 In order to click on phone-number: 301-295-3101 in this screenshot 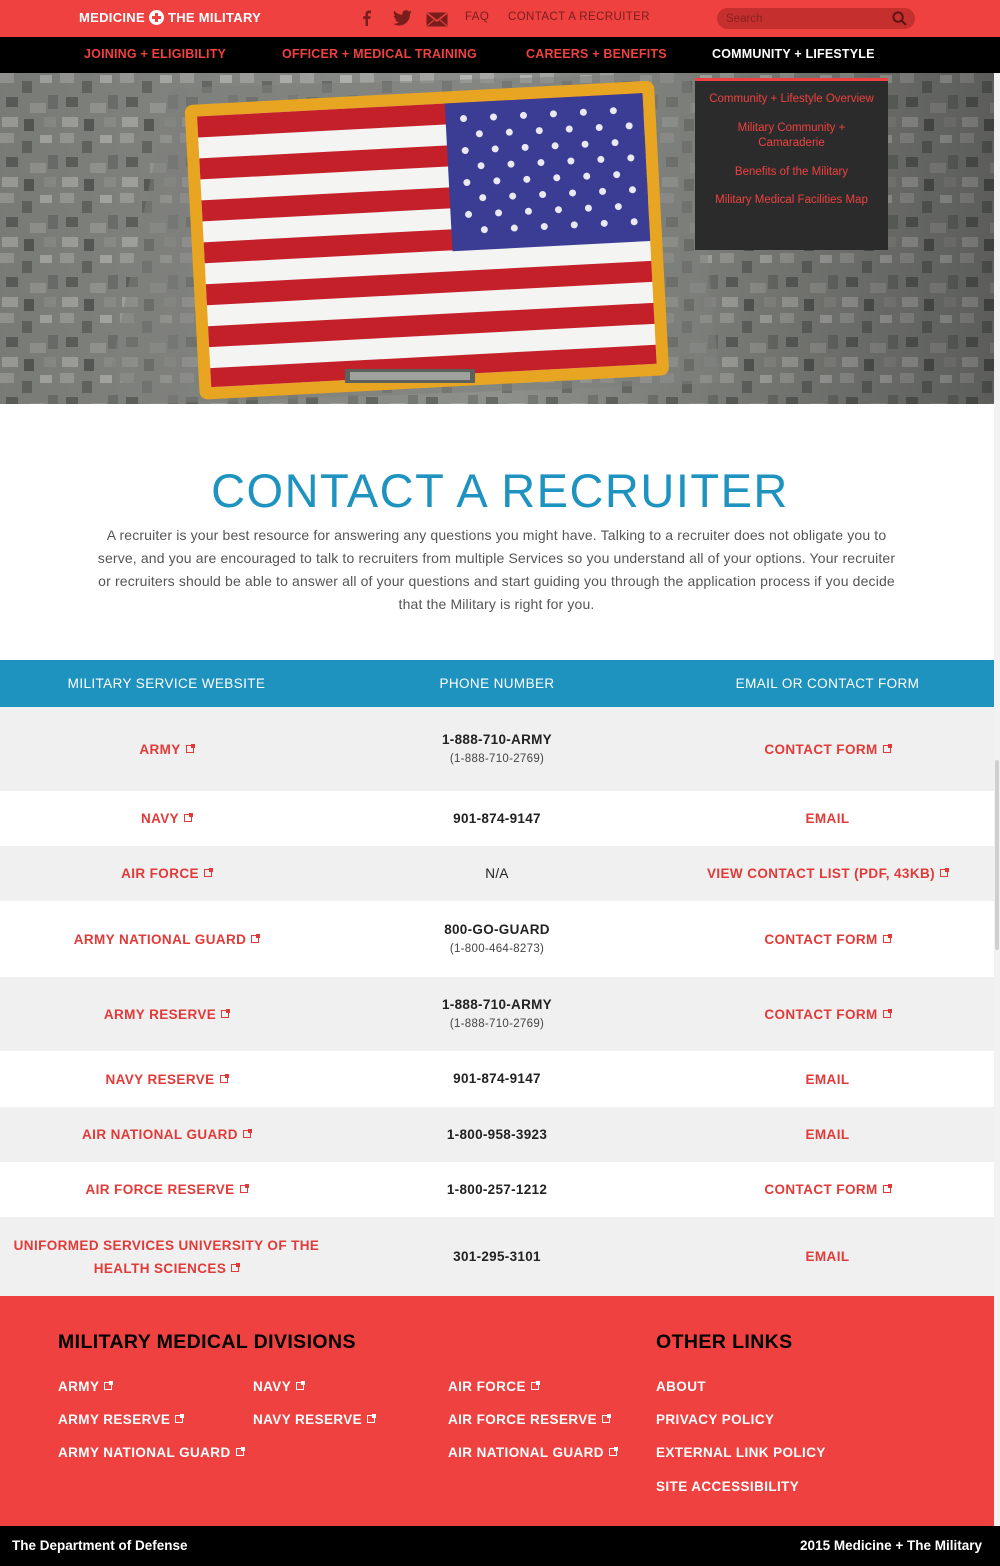, I will do `click(497, 1256)`.